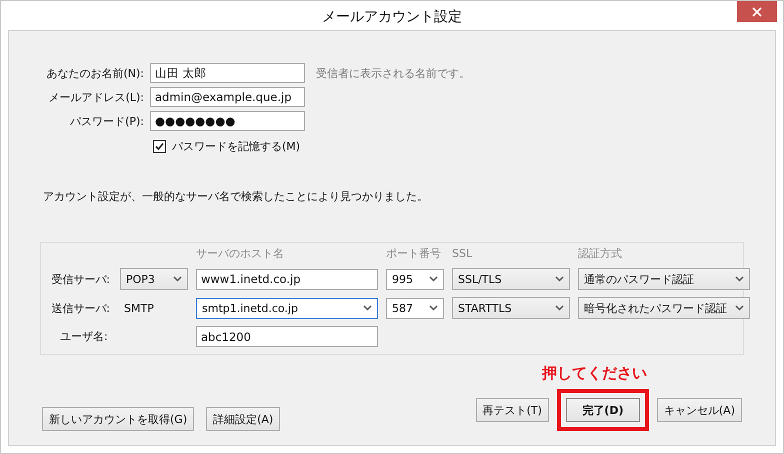 This screenshot has height=454, width=784. Describe the element at coordinates (287, 279) in the screenshot. I see `host-field: www1.inetd.co.jp` at that location.